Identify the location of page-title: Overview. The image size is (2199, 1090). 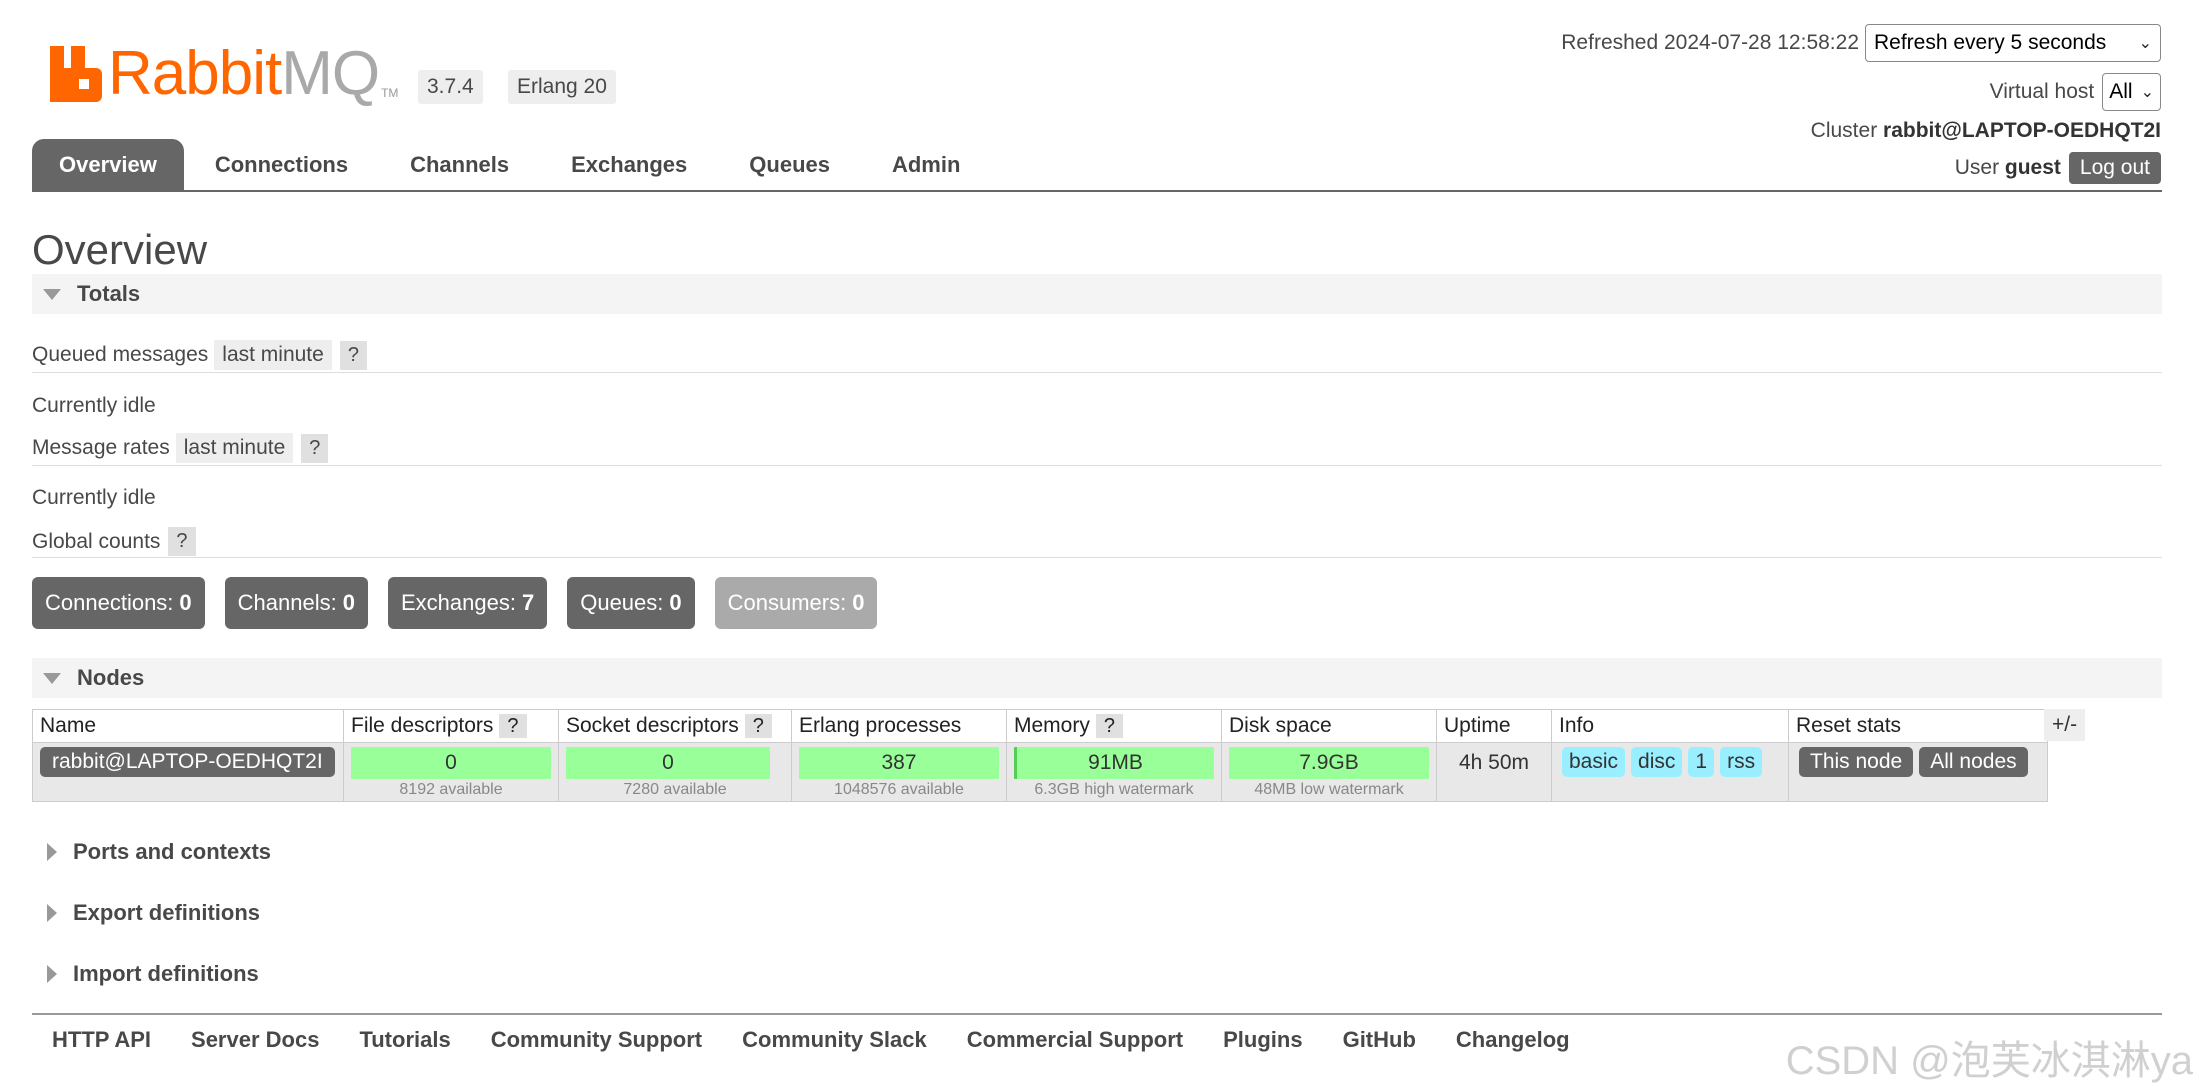
(120, 249).